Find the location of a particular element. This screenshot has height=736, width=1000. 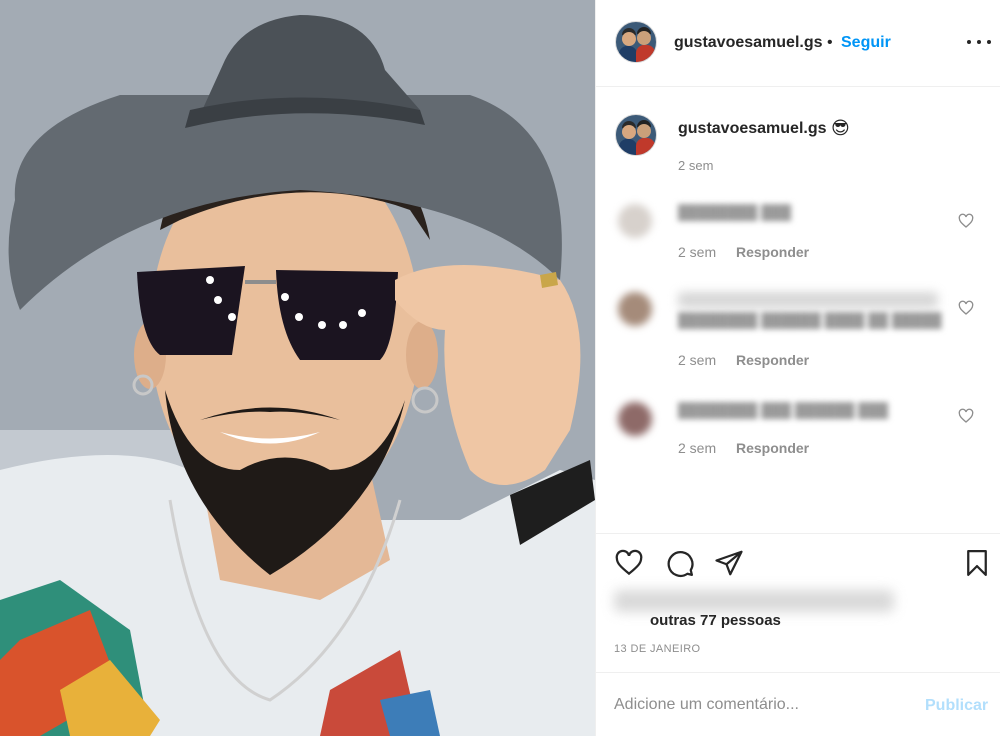

heart-icon is located at coordinates (629, 563).